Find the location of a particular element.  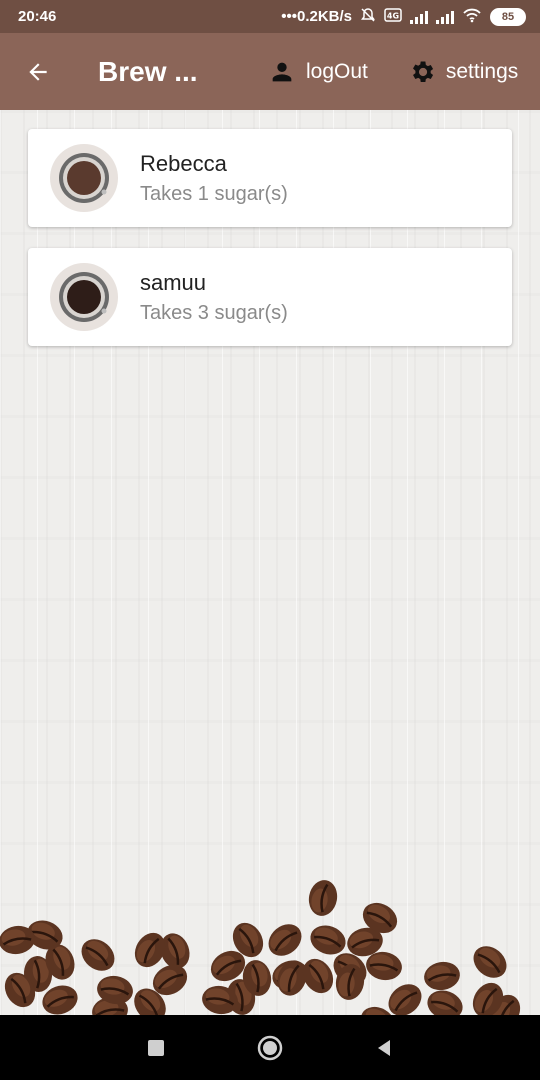

svg-text: 4G is located at coordinates (393, 15).